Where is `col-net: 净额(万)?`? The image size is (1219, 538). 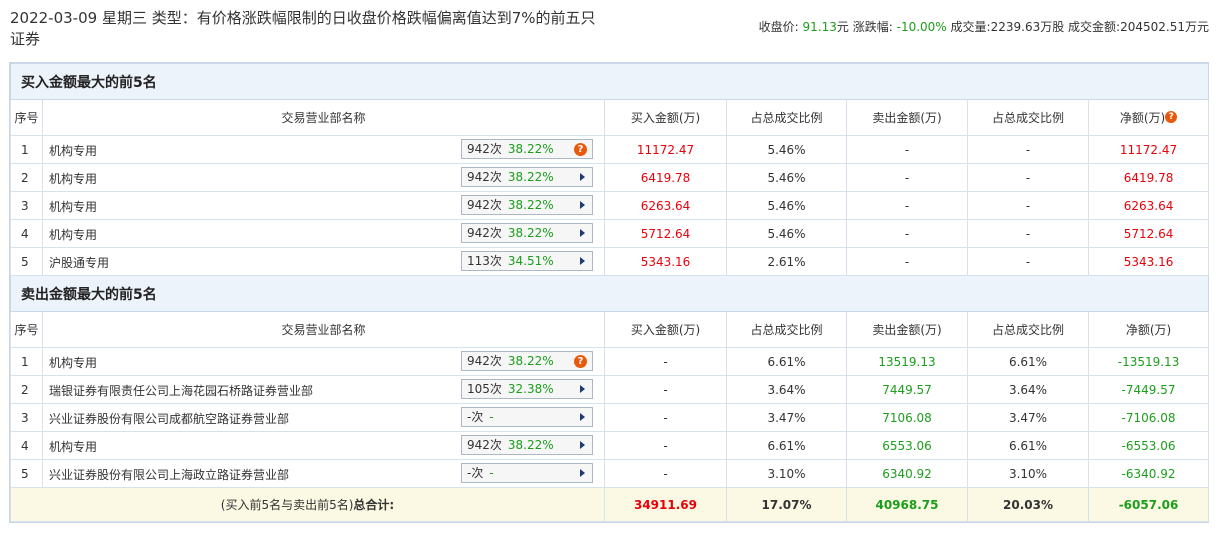 col-net: 净额(万)? is located at coordinates (1148, 117).